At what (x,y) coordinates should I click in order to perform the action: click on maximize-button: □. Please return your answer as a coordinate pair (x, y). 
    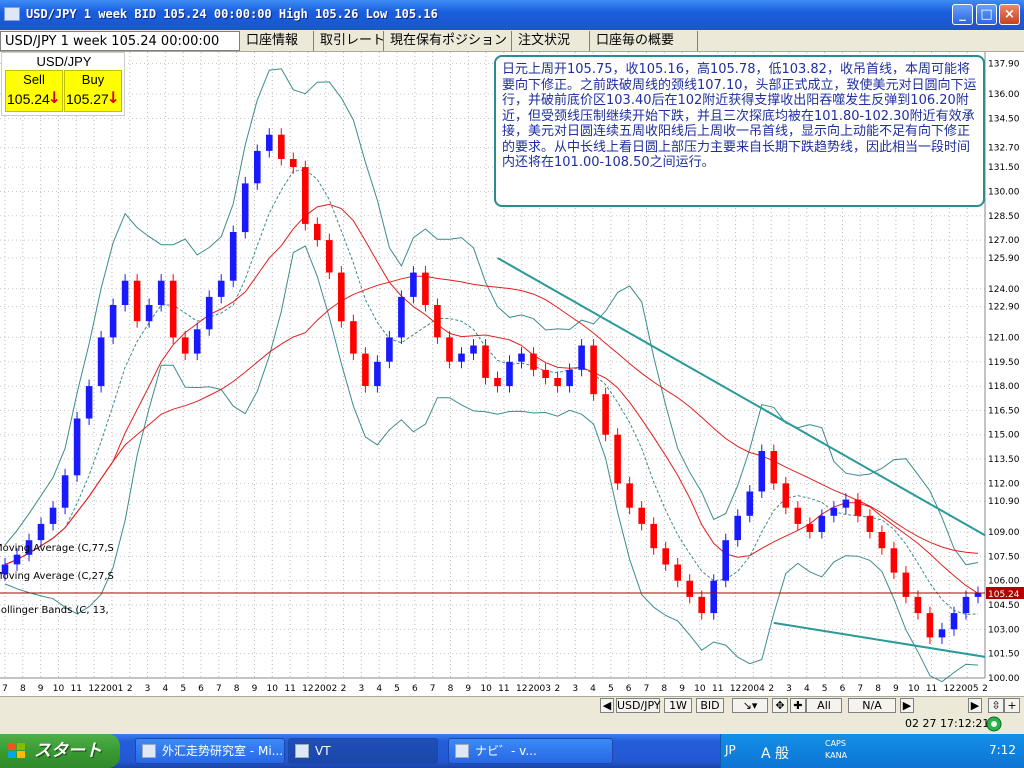
    Looking at the image, I should click on (986, 14).